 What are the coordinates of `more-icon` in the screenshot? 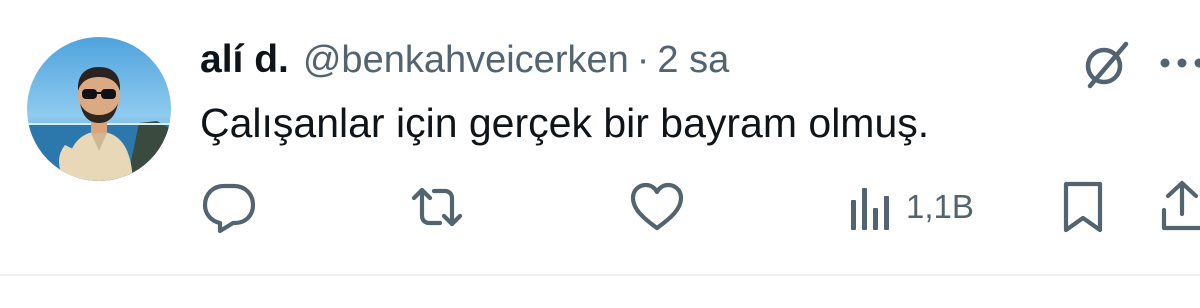 It's located at (1179, 63).